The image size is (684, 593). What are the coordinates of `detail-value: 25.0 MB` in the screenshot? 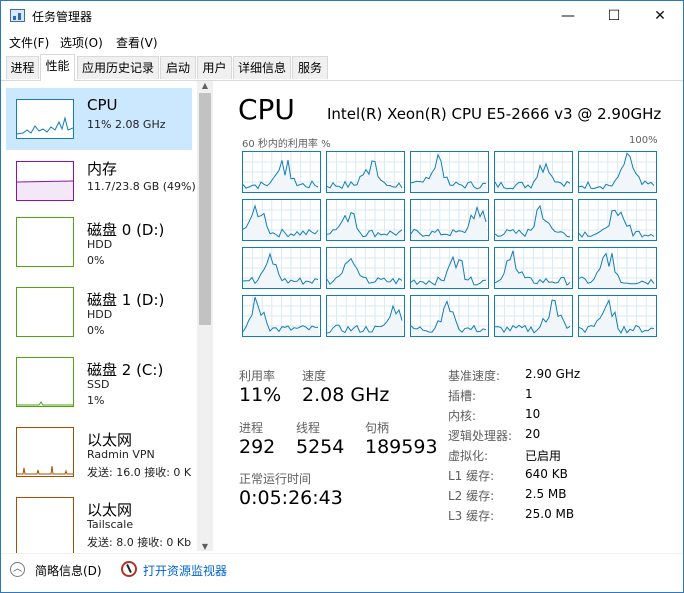 It's located at (550, 514).